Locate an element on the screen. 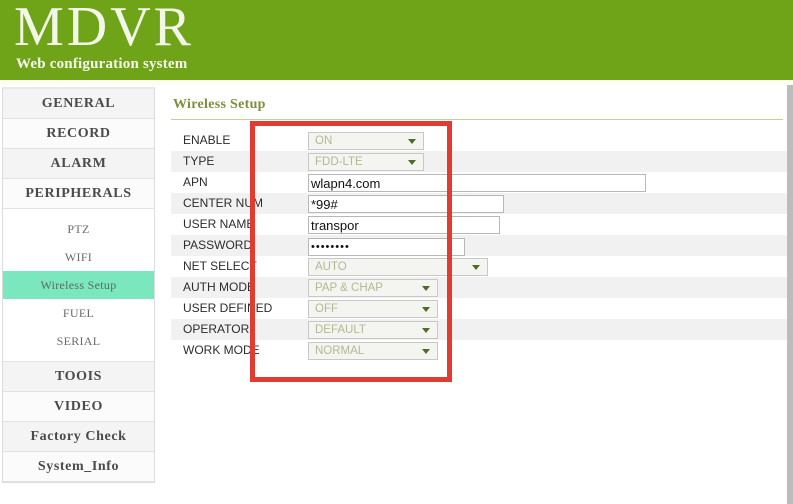 The height and width of the screenshot is (504, 793). center-num-input is located at coordinates (406, 204).